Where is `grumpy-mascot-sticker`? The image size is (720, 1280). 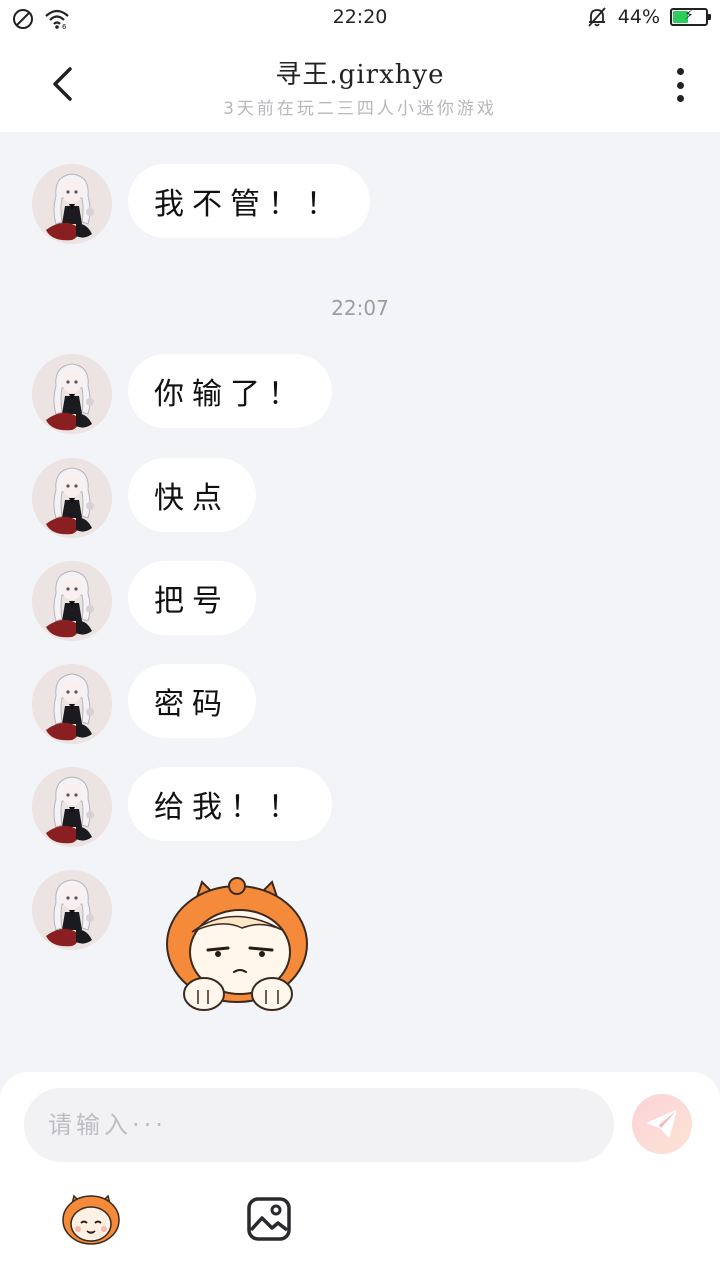 grumpy-mascot-sticker is located at coordinates (237, 947).